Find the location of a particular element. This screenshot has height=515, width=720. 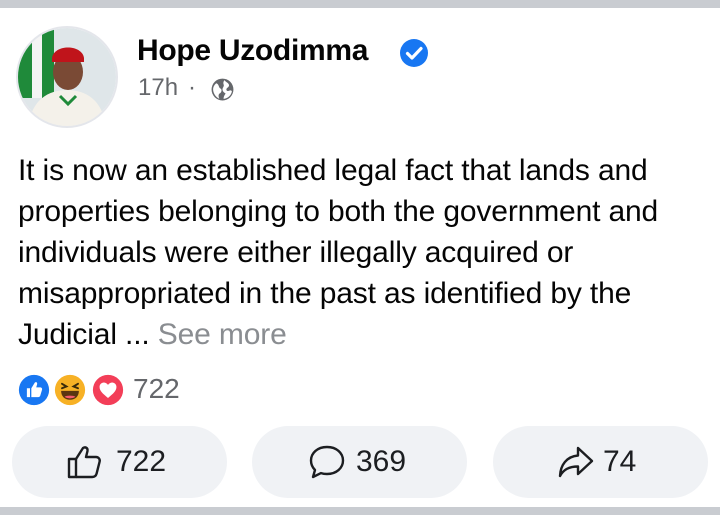

love-icon is located at coordinates (108, 390).